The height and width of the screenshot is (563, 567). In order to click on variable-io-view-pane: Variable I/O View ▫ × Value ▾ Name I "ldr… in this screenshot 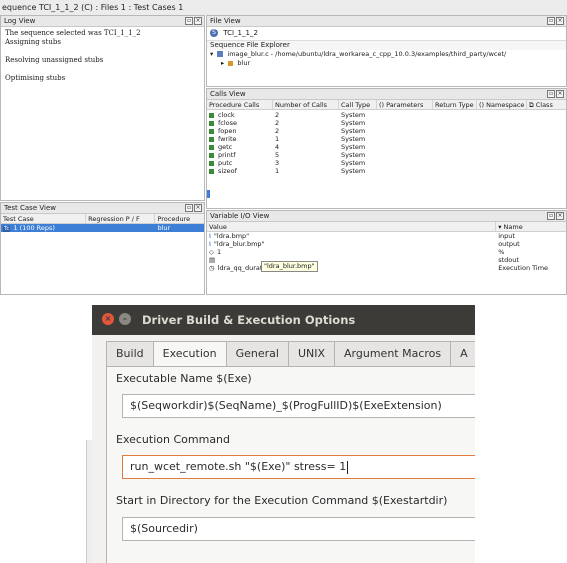, I will do `click(386, 252)`.